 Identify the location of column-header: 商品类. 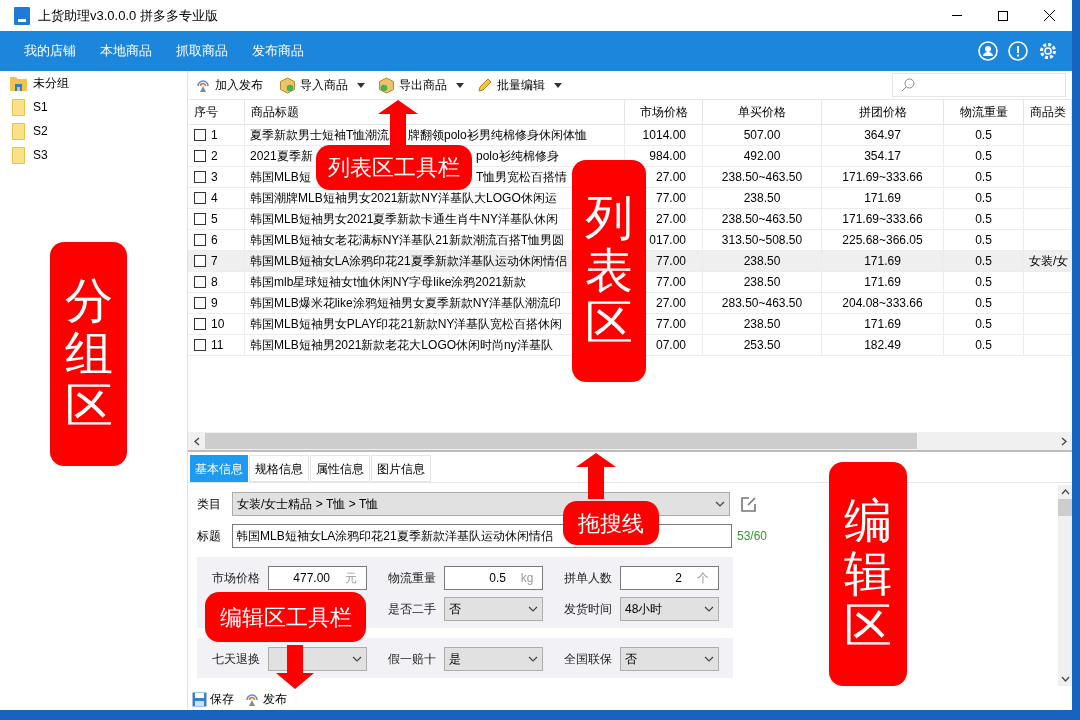
(1048, 112).